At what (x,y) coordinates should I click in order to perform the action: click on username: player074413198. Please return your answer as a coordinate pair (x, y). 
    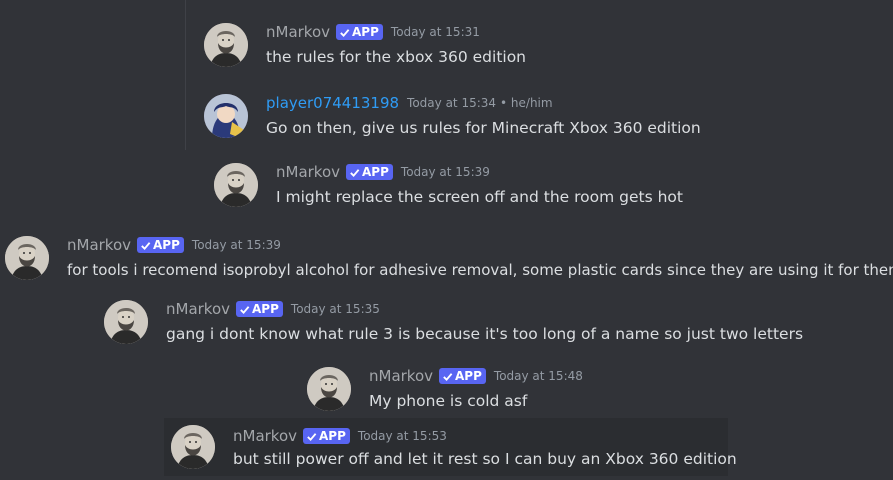
    Looking at the image, I should click on (332, 103).